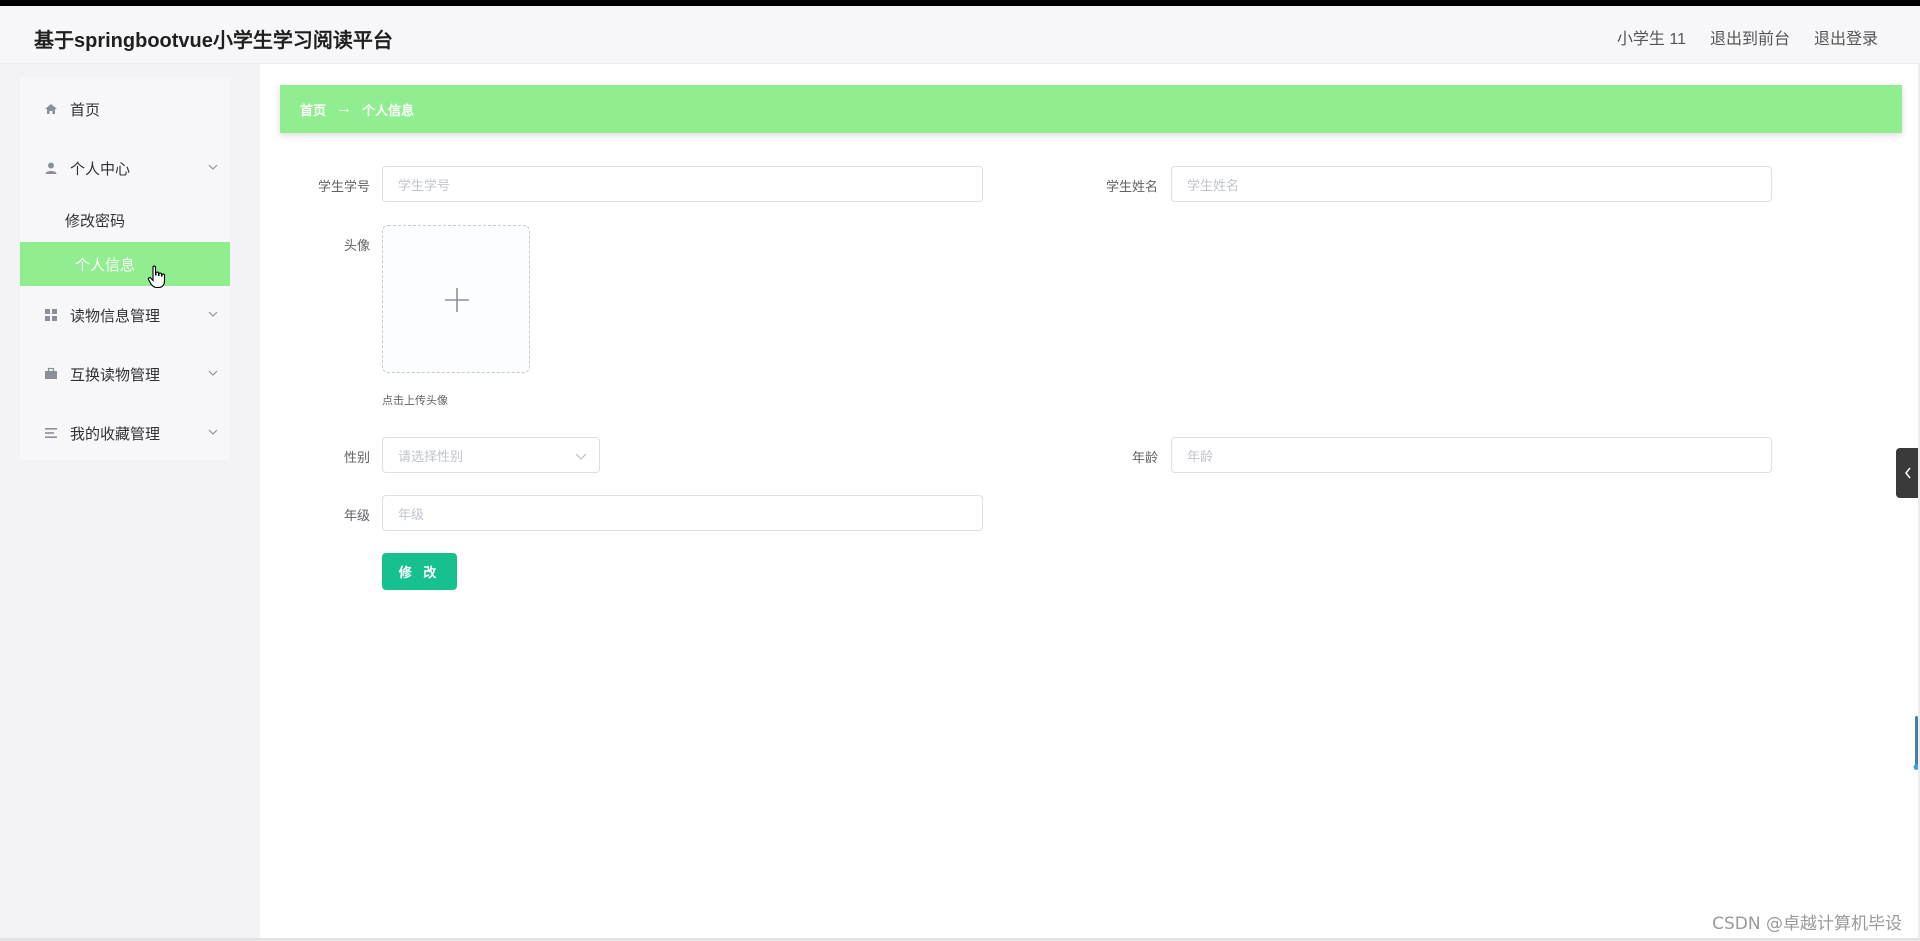 The height and width of the screenshot is (941, 1920). Describe the element at coordinates (343, 186) in the screenshot. I see `student-no-label: 学生学号` at that location.